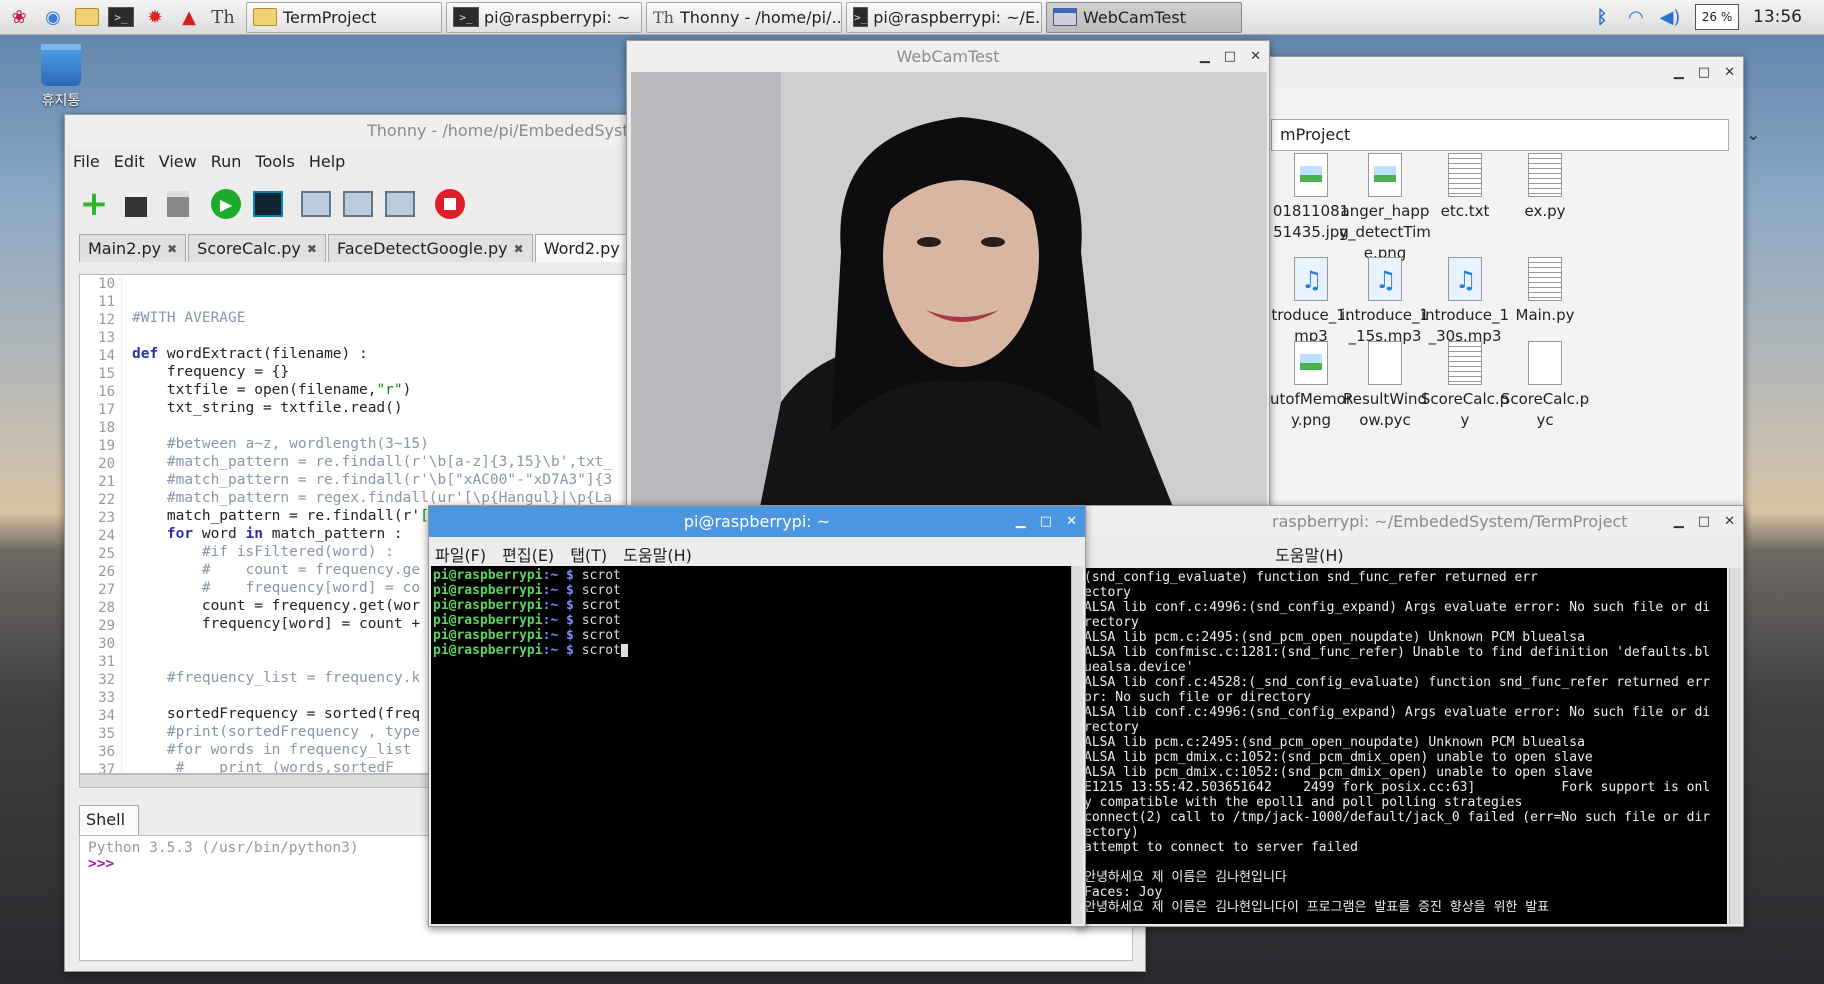  What do you see at coordinates (19, 17) in the screenshot?
I see `raspberry-menu-icon: ❀` at bounding box center [19, 17].